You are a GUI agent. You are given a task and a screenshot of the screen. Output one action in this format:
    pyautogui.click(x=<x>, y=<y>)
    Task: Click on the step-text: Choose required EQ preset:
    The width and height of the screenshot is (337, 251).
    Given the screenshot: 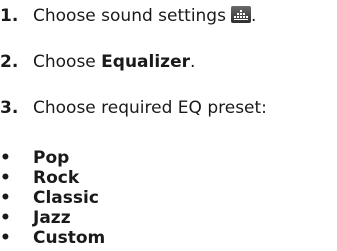 What is the action you would take?
    pyautogui.click(x=150, y=108)
    